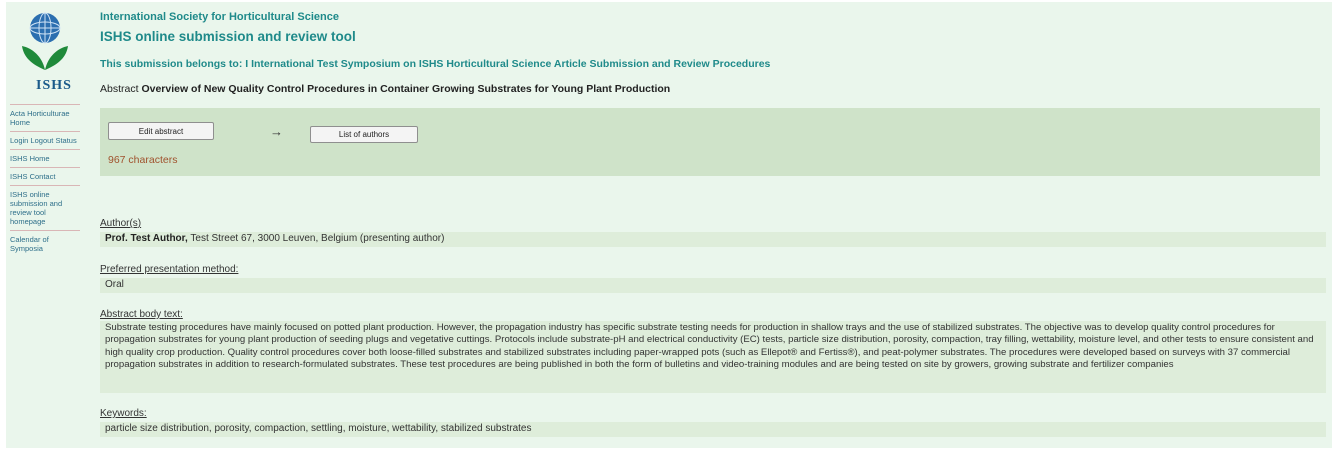 The image size is (1334, 450). Describe the element at coordinates (146, 238) in the screenshot. I see `author-name: Prof. Test Author,` at that location.